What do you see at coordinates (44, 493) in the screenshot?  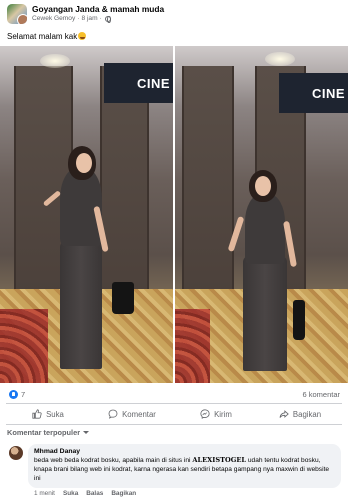 I see `comment-time: 1 menit` at bounding box center [44, 493].